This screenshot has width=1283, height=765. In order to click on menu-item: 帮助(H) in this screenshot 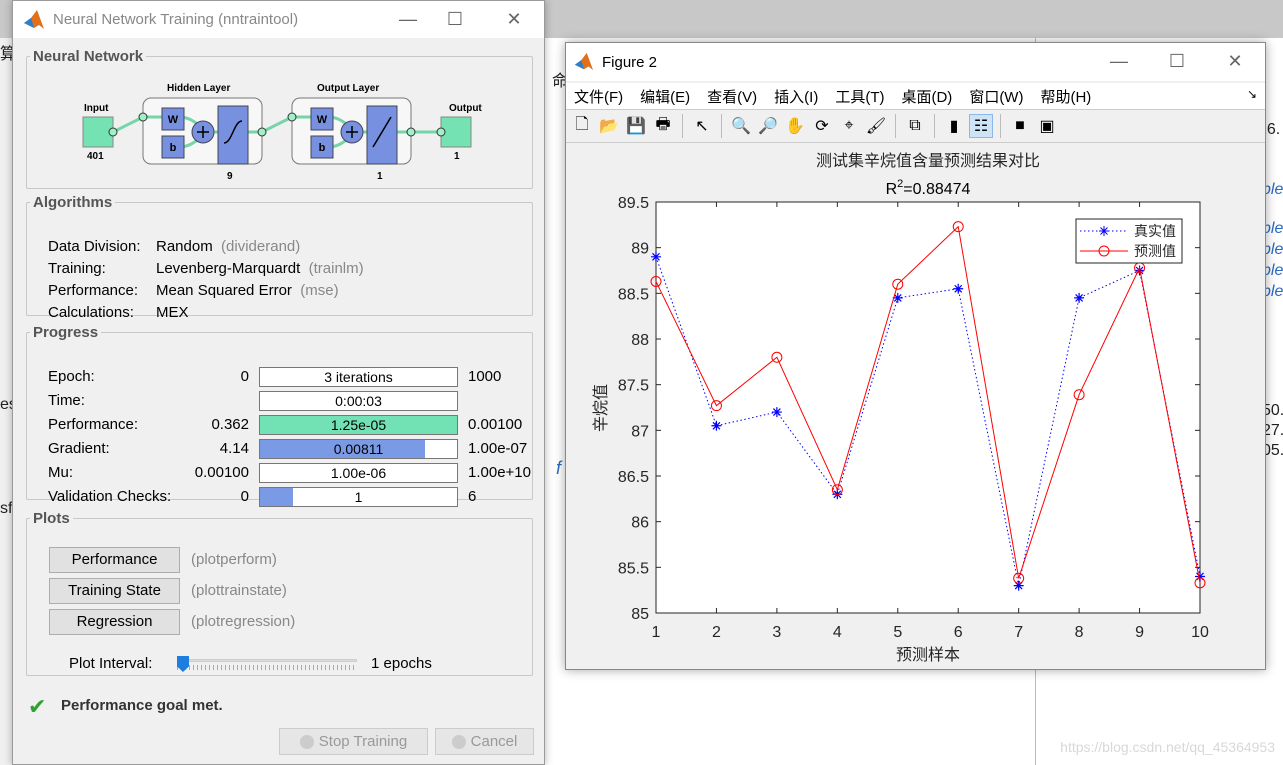, I will do `click(1065, 96)`.